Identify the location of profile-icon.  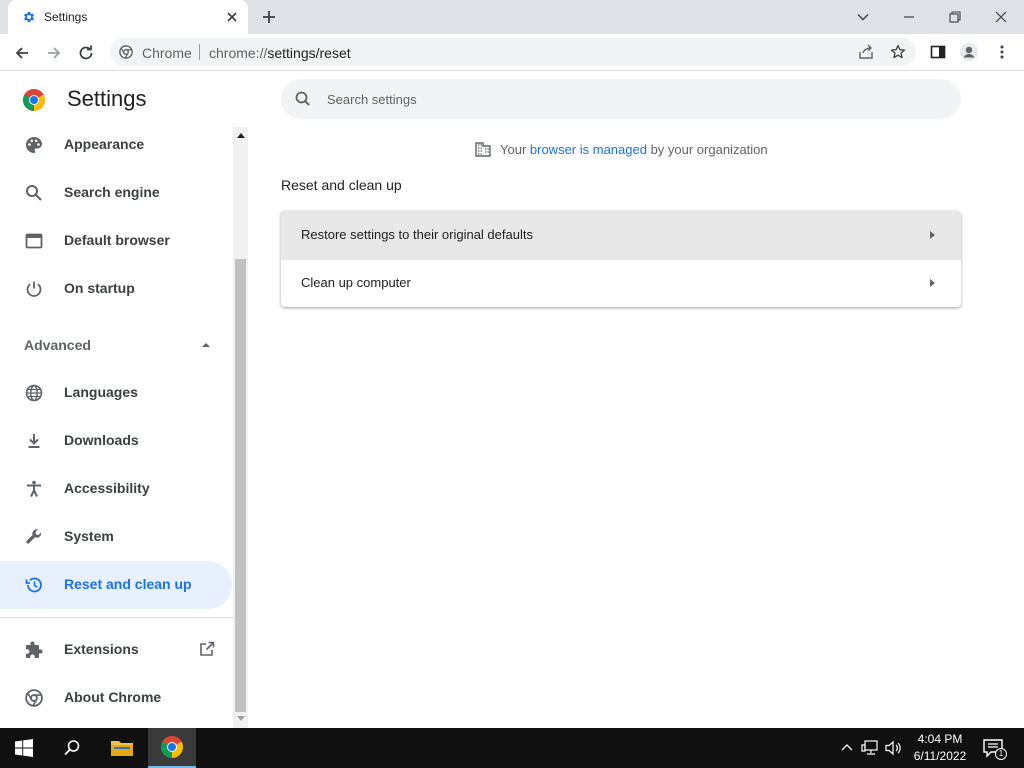
(969, 52).